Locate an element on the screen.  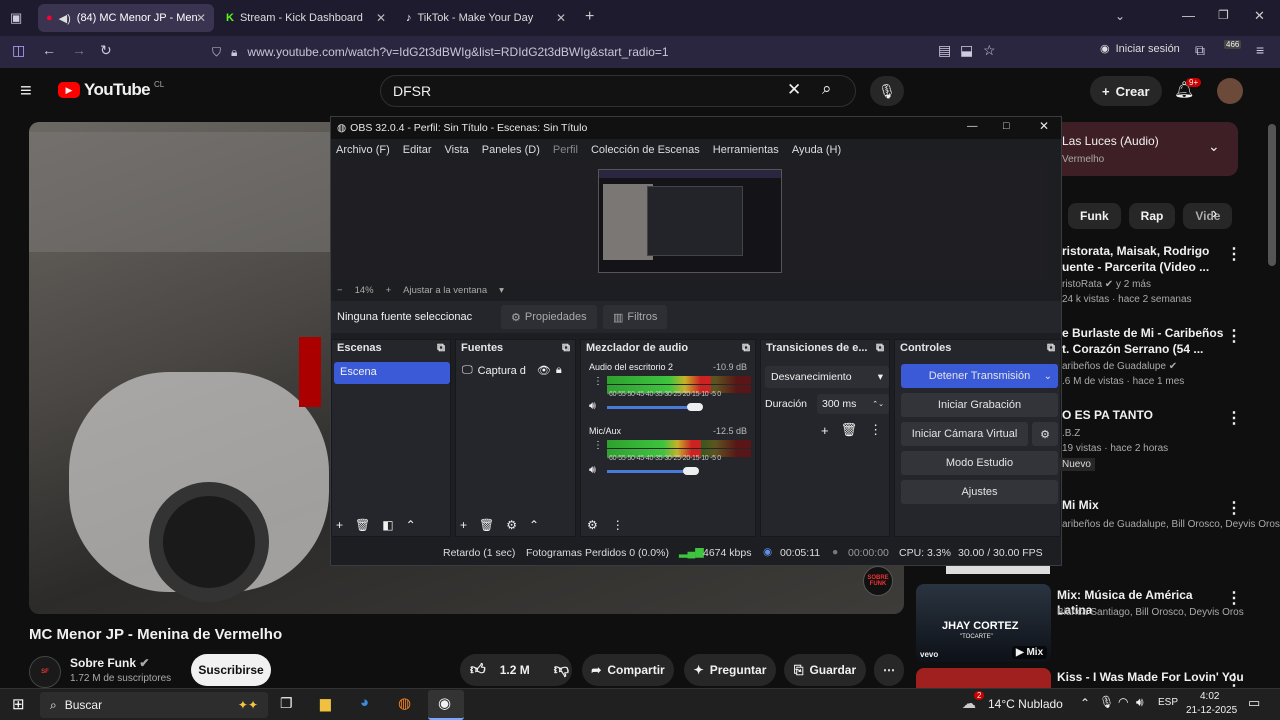
search-icon: ⌕ is located at coordinates (827, 89).